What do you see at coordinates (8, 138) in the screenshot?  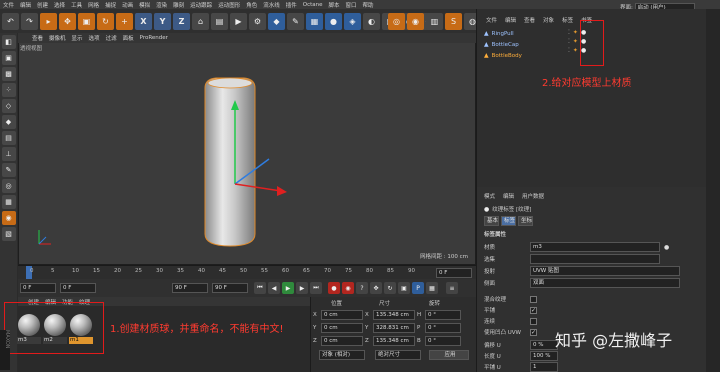 I see `uv-mode-icon: ▤` at bounding box center [8, 138].